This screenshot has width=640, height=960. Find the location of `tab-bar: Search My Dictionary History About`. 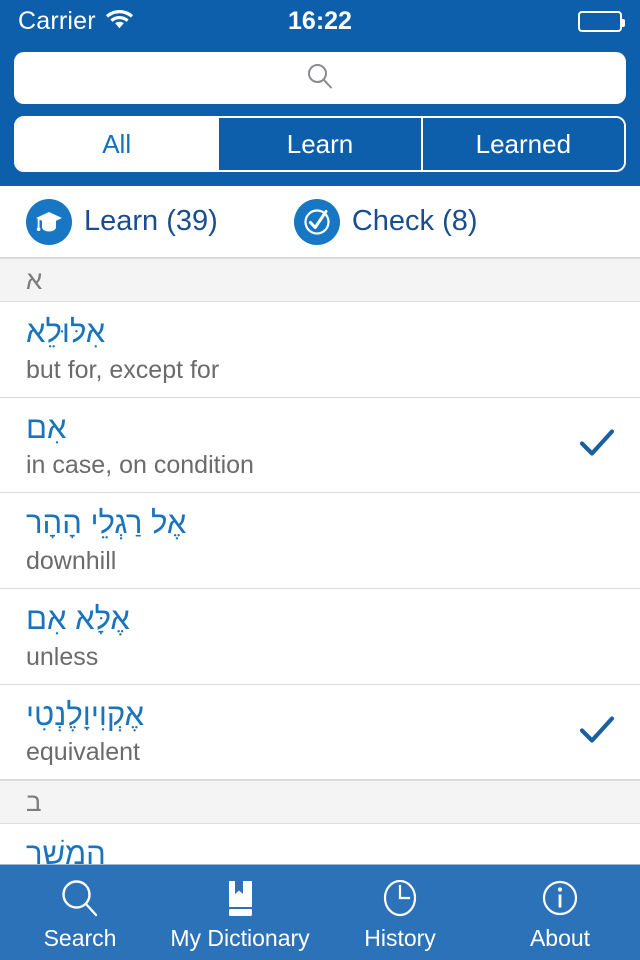

tab-bar: Search My Dictionary History About is located at coordinates (320, 912).